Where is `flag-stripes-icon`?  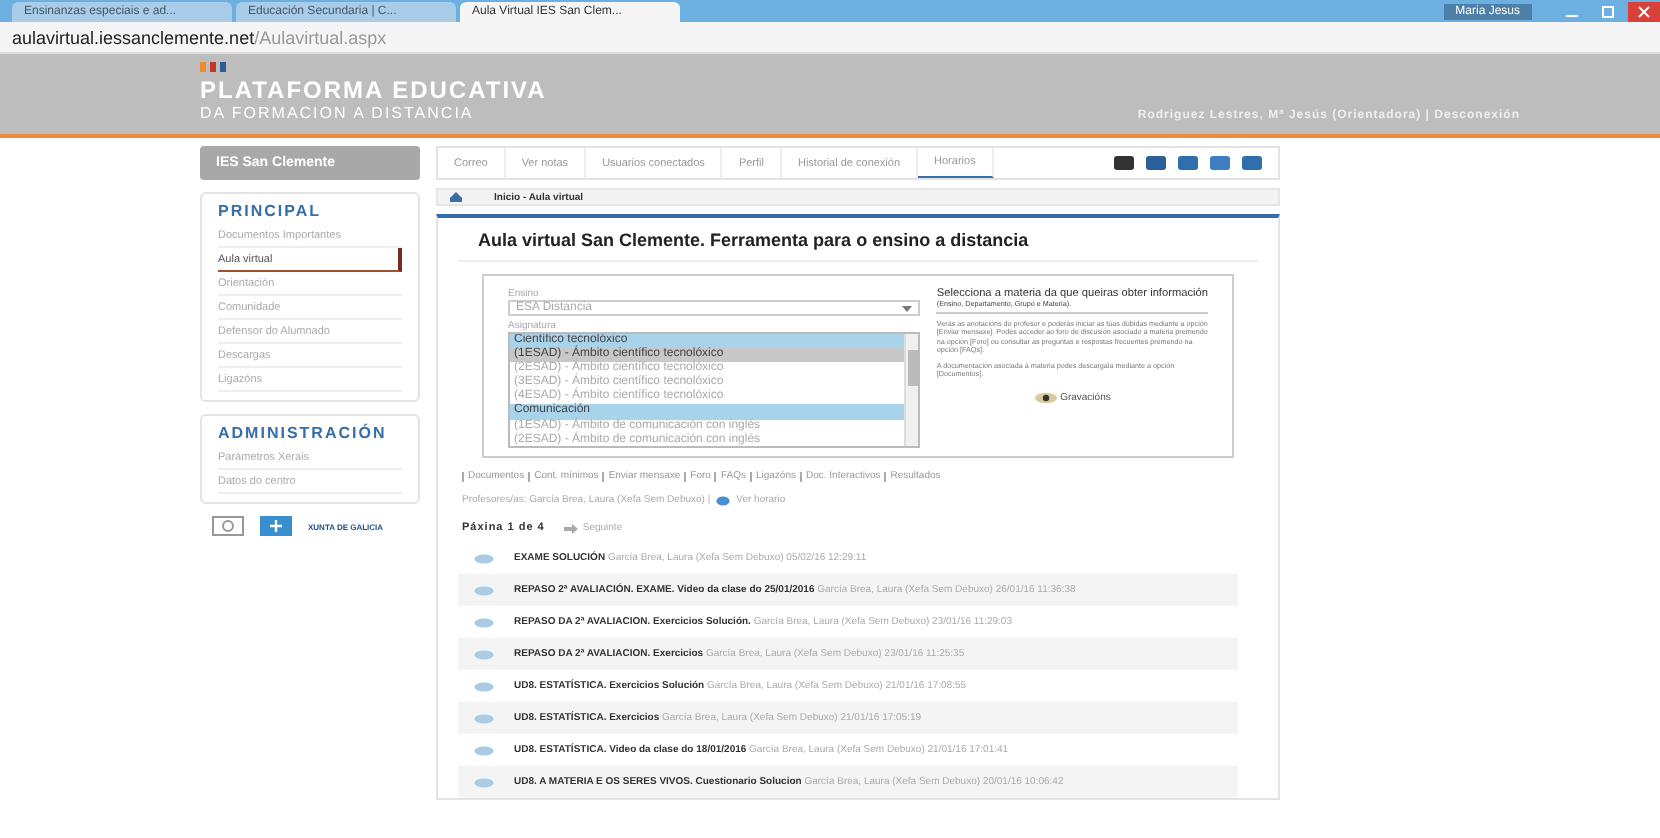 flag-stripes-icon is located at coordinates (214, 67).